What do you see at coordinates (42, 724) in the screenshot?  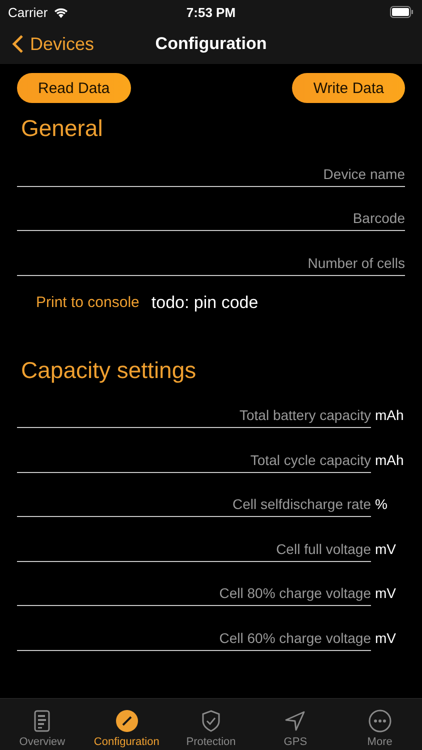 I see `tab-item: Overview` at bounding box center [42, 724].